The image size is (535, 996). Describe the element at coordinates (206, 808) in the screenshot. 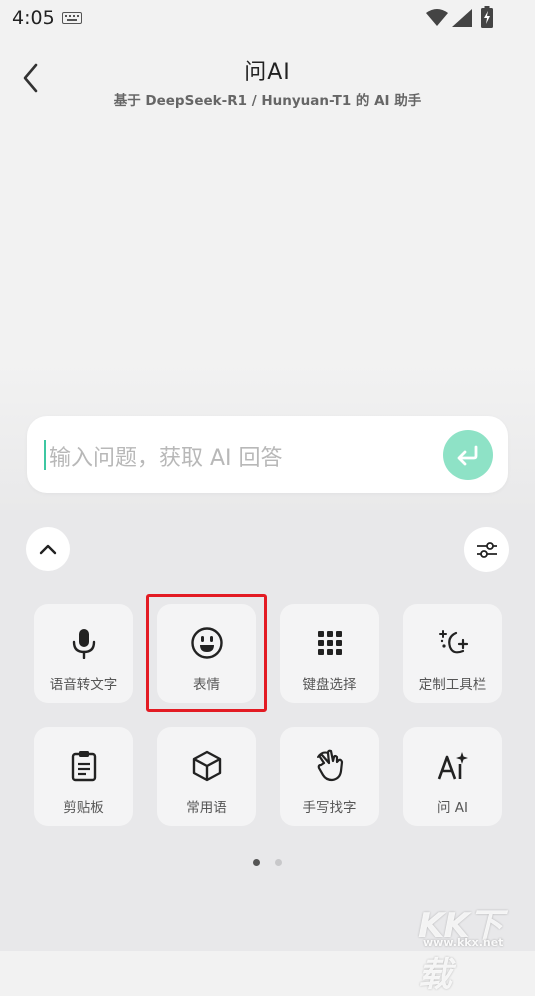

I see `tile-label: 常用语` at that location.